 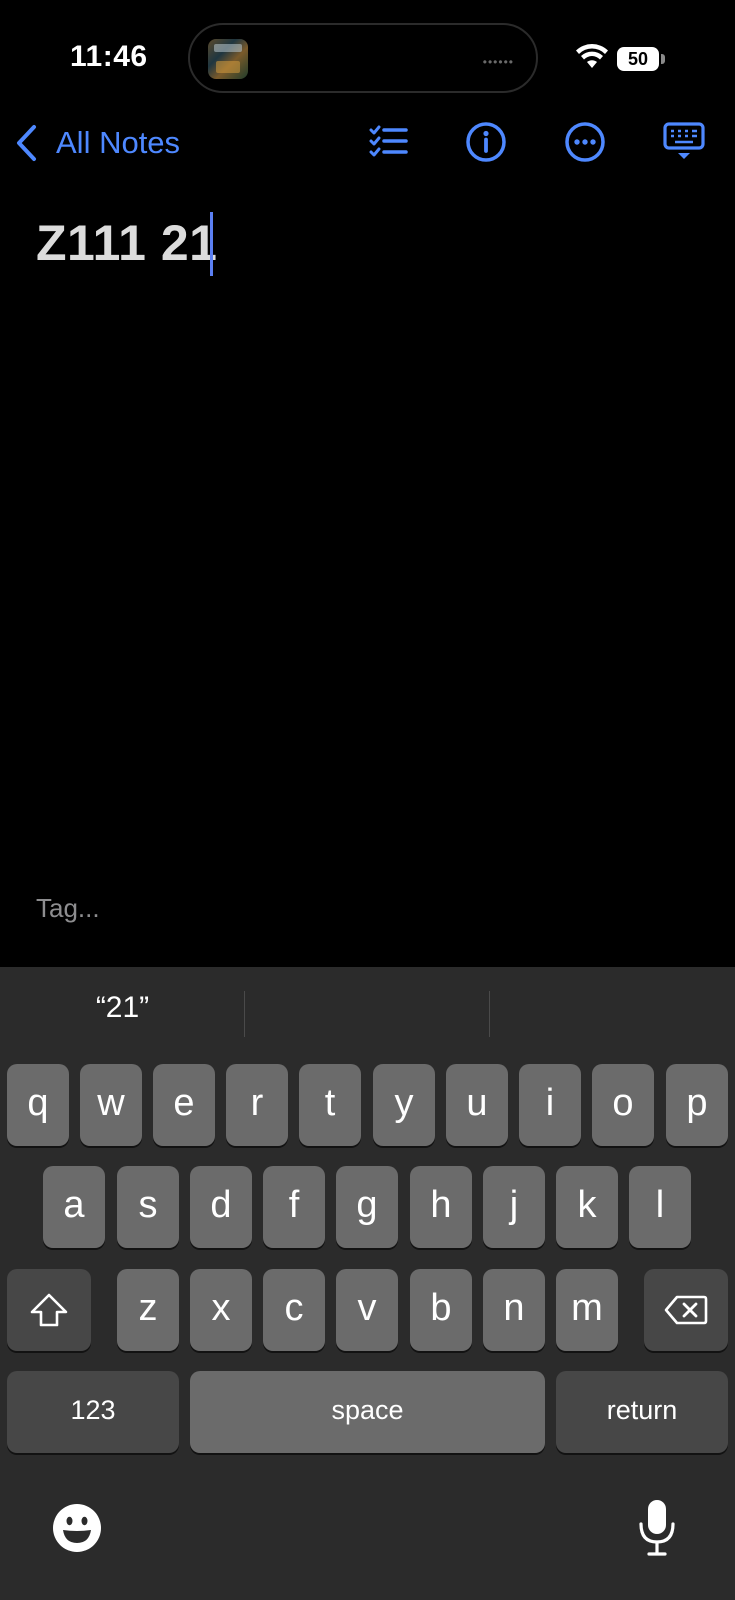 I want to click on battery-cap, so click(x=663, y=59).